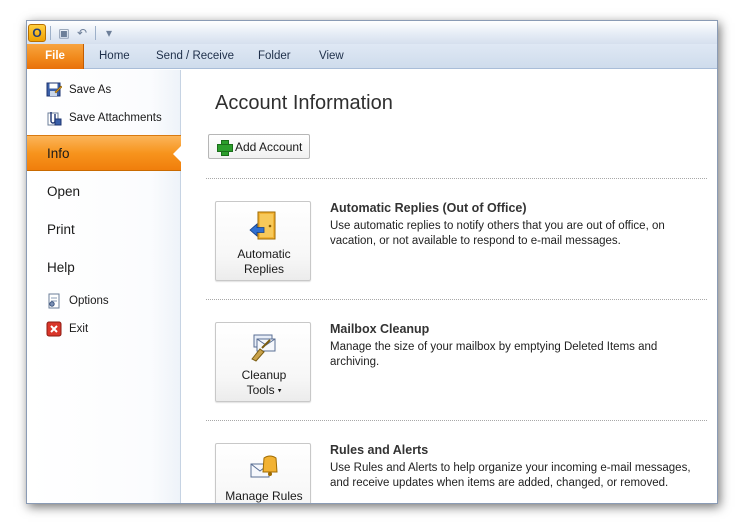 This screenshot has height=530, width=735. I want to click on manage-rules-label: Manage Rules, so click(264, 496).